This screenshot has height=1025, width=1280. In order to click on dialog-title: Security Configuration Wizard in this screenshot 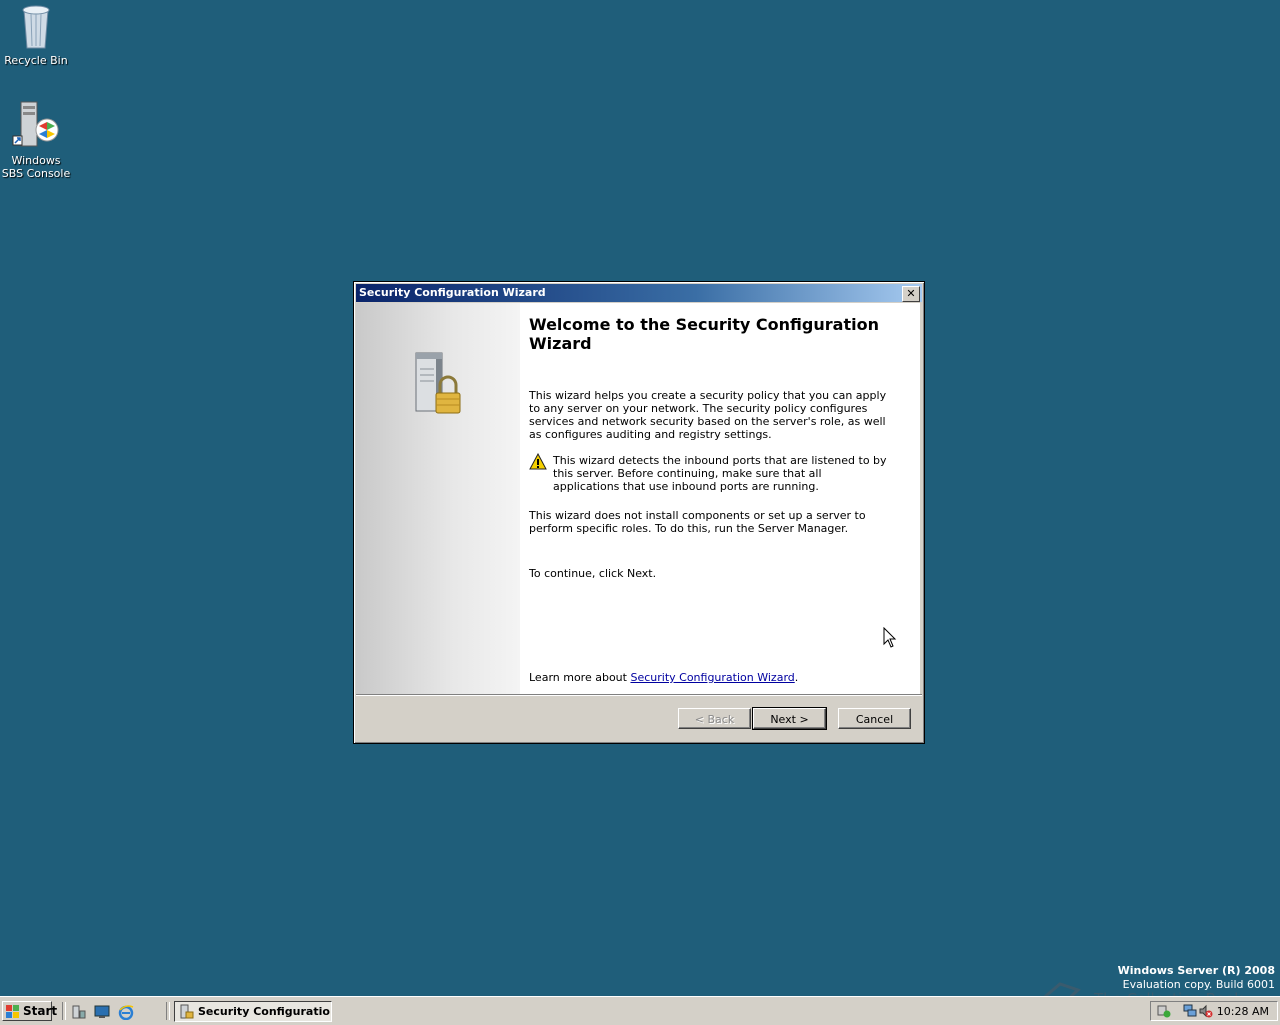, I will do `click(452, 292)`.